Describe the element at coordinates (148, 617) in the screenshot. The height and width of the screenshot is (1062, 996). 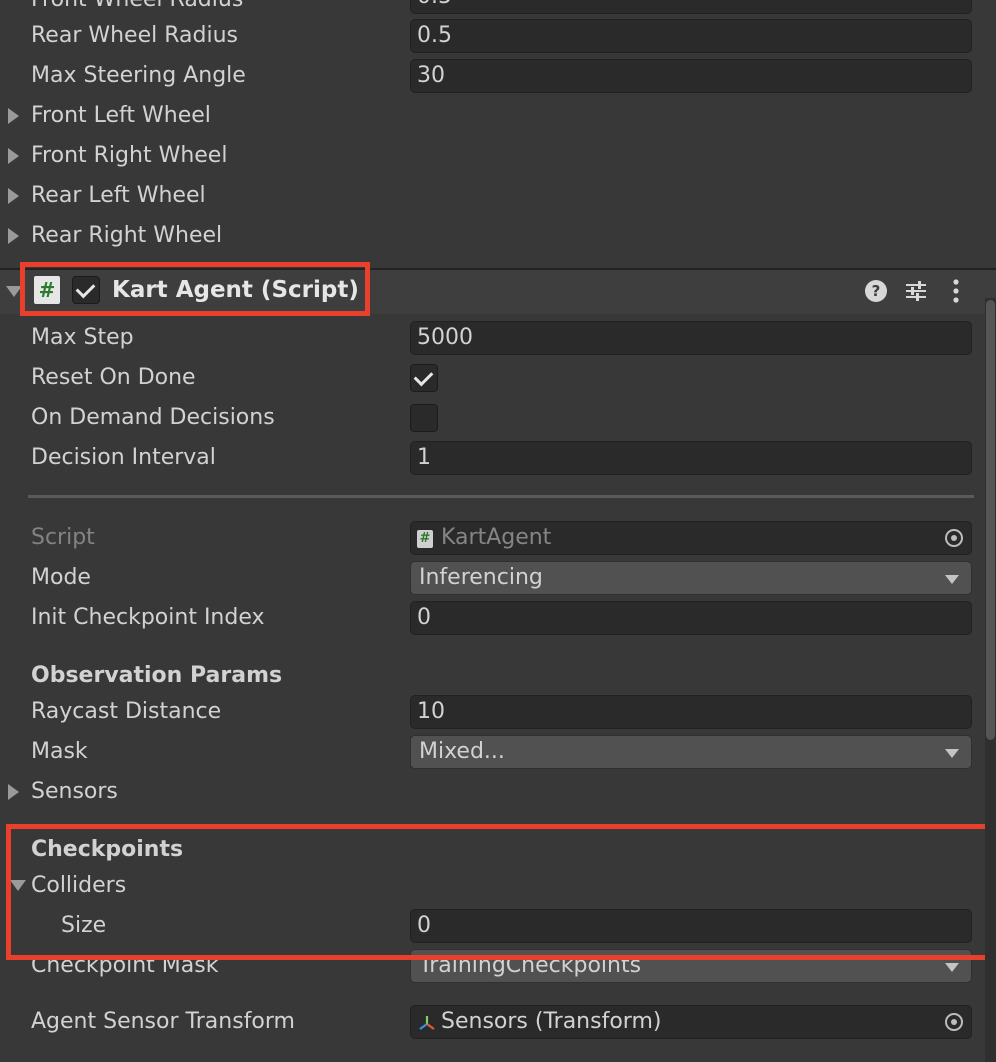
I see `init-checkpoint-index-label: Init Checkpoint Index` at that location.